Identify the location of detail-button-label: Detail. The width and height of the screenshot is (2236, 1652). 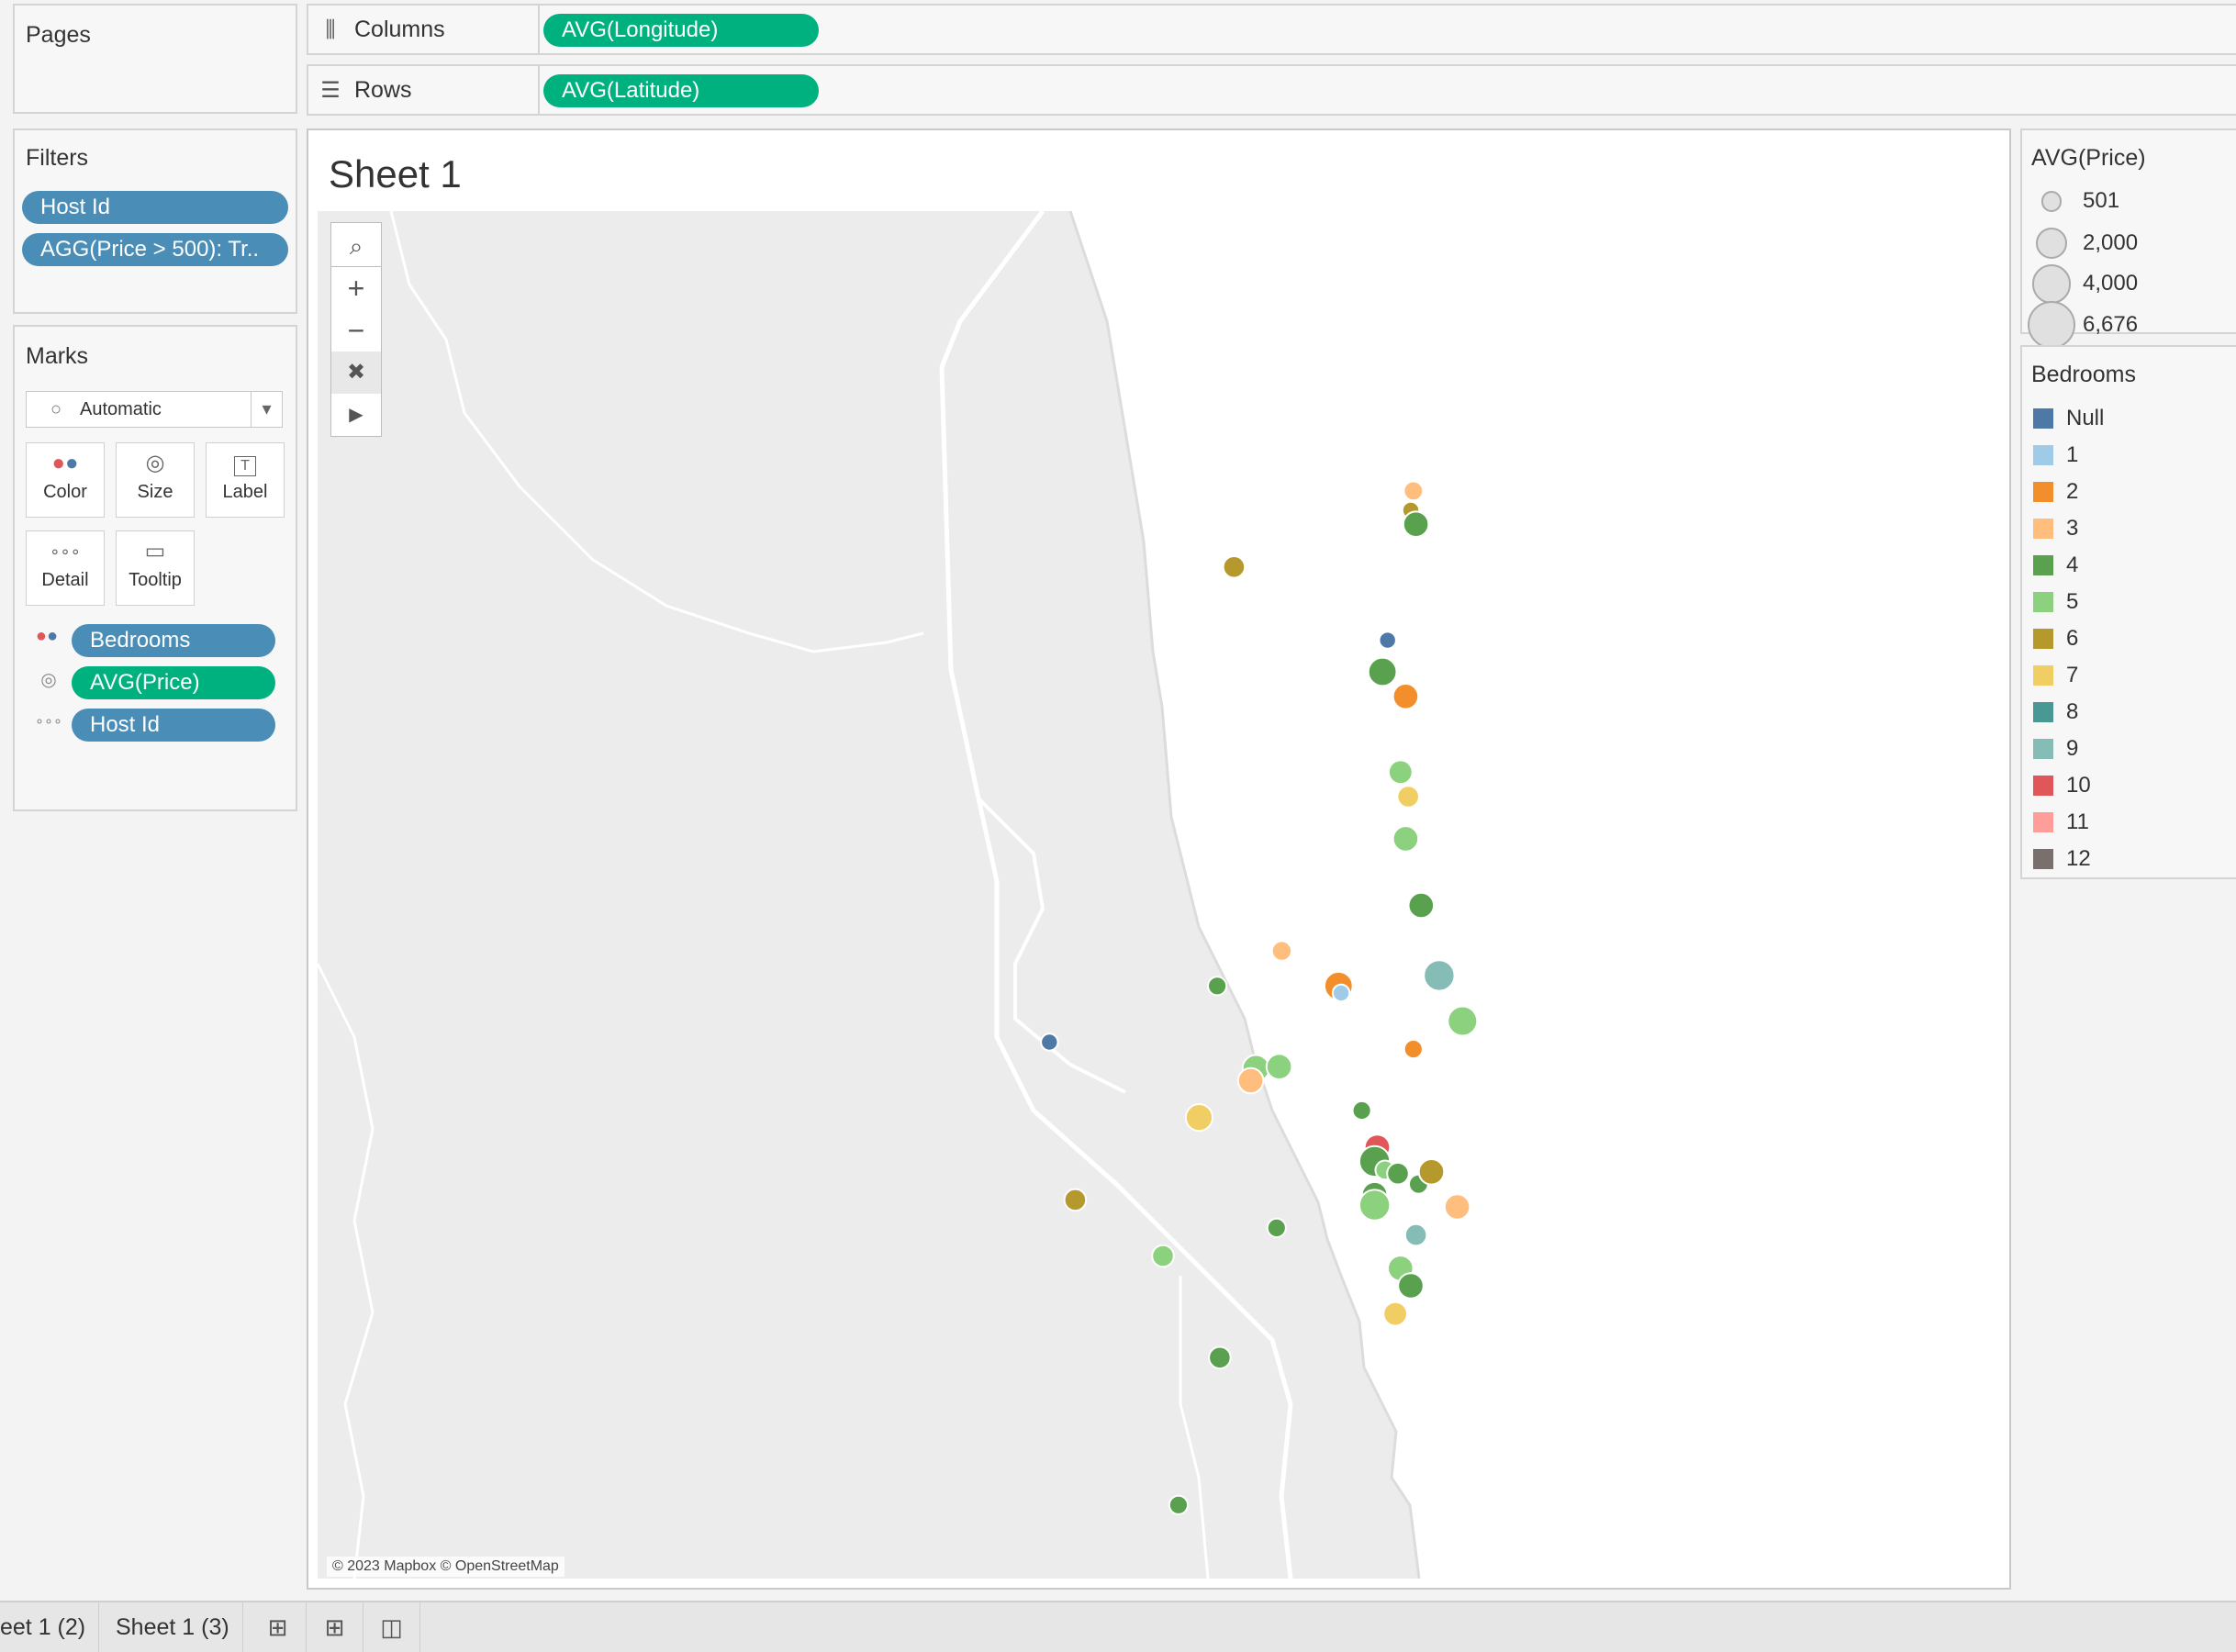
(65, 580).